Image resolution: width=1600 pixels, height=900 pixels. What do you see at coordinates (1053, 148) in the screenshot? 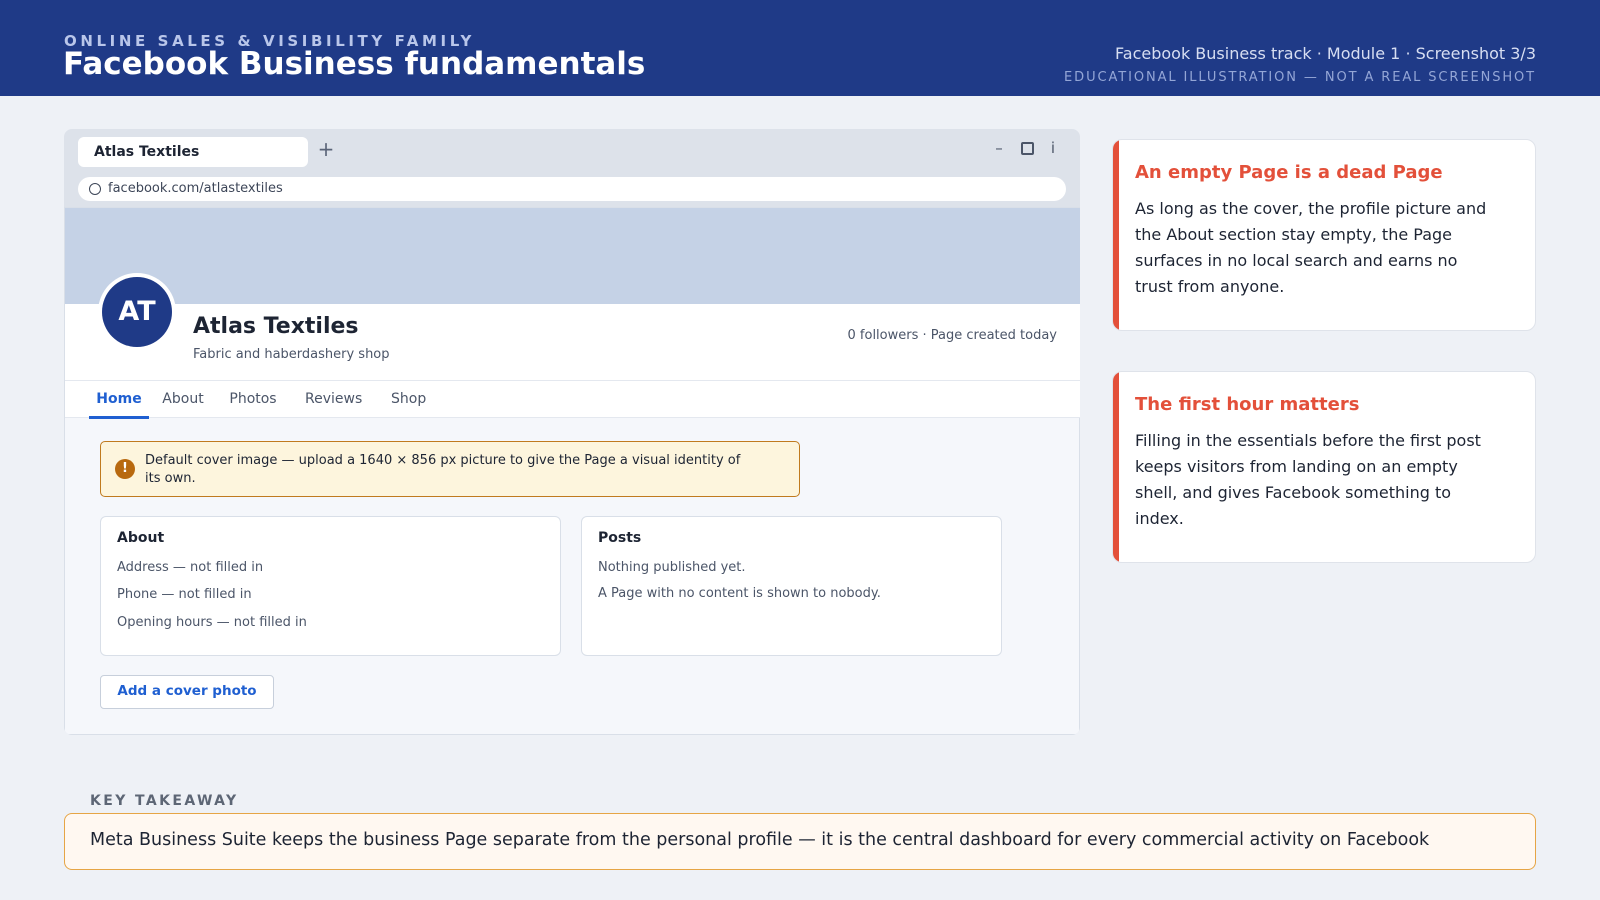
I see `info-icon: i` at bounding box center [1053, 148].